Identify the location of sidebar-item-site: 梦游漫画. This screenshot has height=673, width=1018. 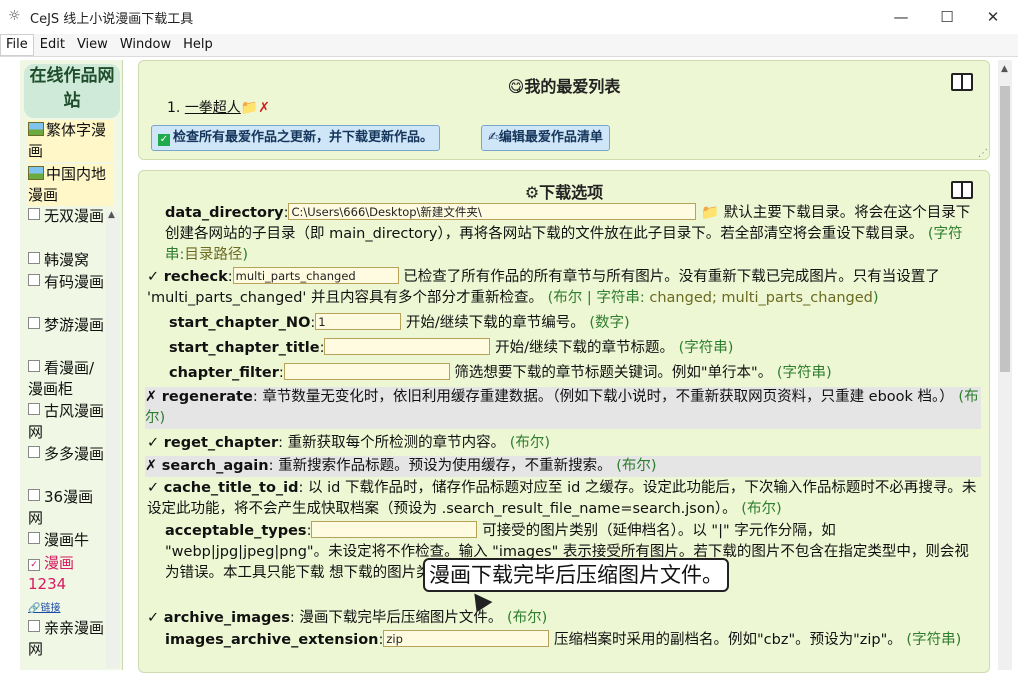
(66, 325).